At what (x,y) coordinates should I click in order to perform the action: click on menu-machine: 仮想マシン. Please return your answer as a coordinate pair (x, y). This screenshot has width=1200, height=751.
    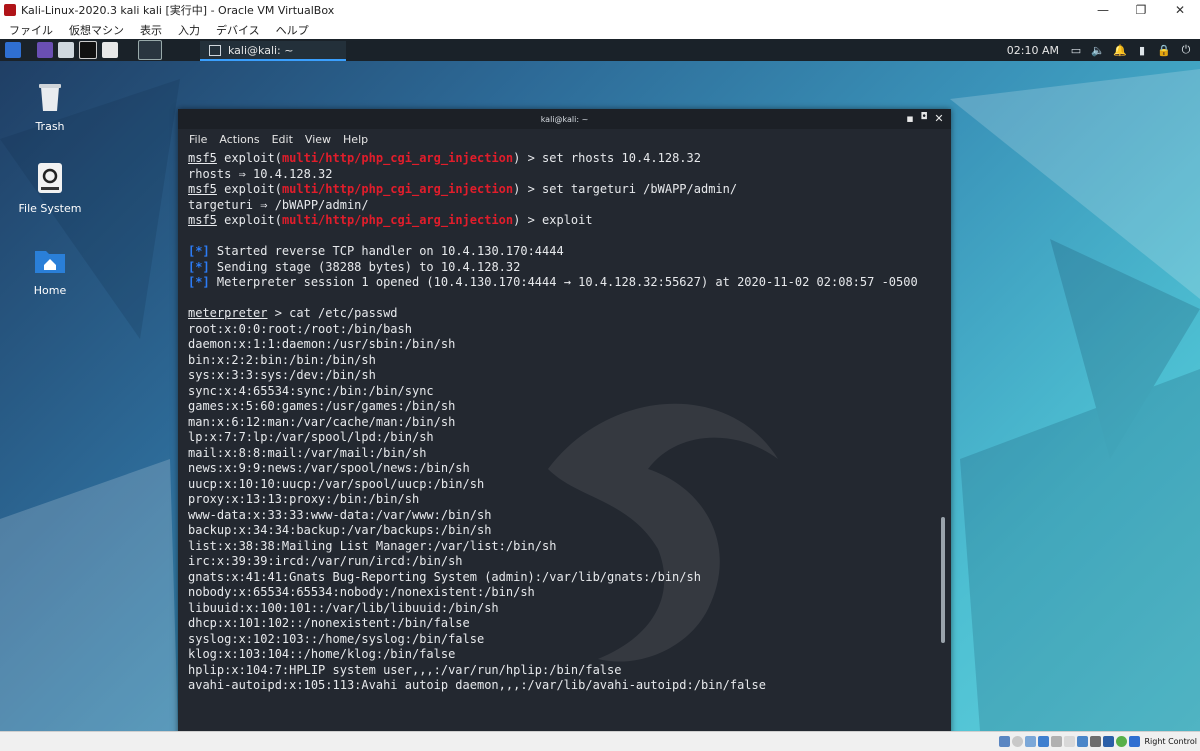
    Looking at the image, I should click on (96, 30).